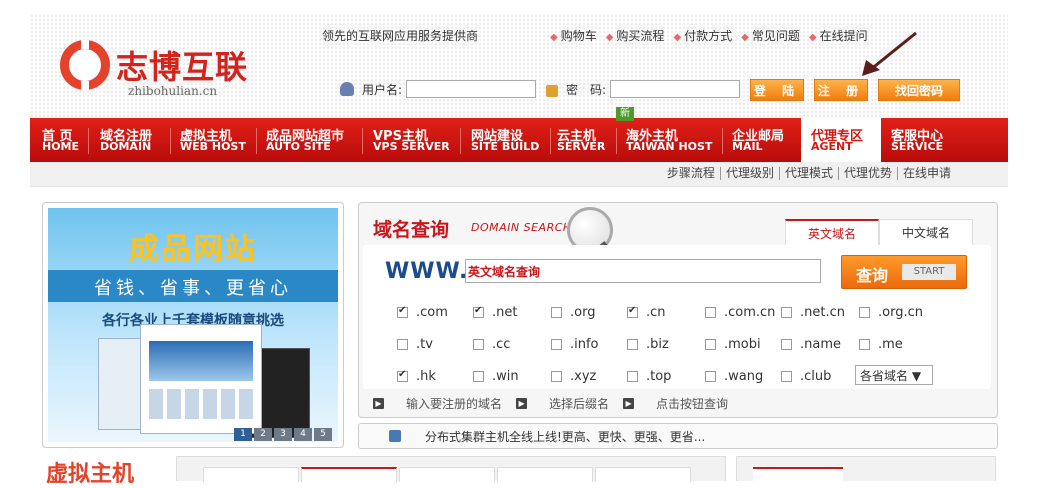 The image size is (1037, 488). I want to click on tld-option-biz: .biz, so click(648, 344).